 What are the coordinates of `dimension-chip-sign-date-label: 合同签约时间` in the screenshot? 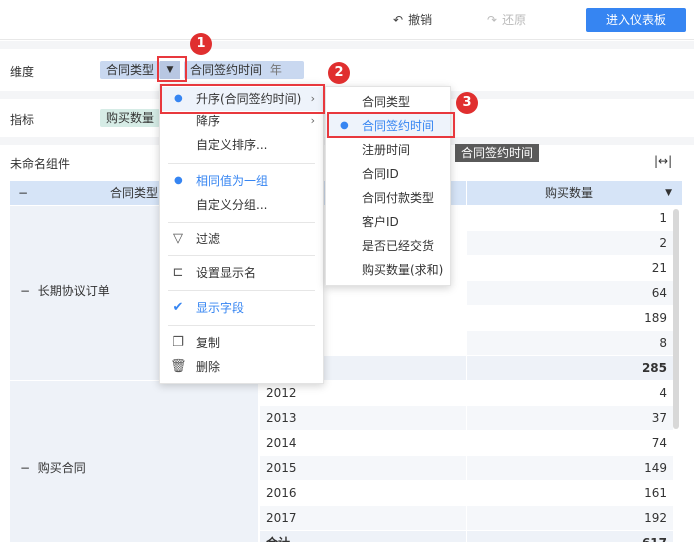 It's located at (226, 70).